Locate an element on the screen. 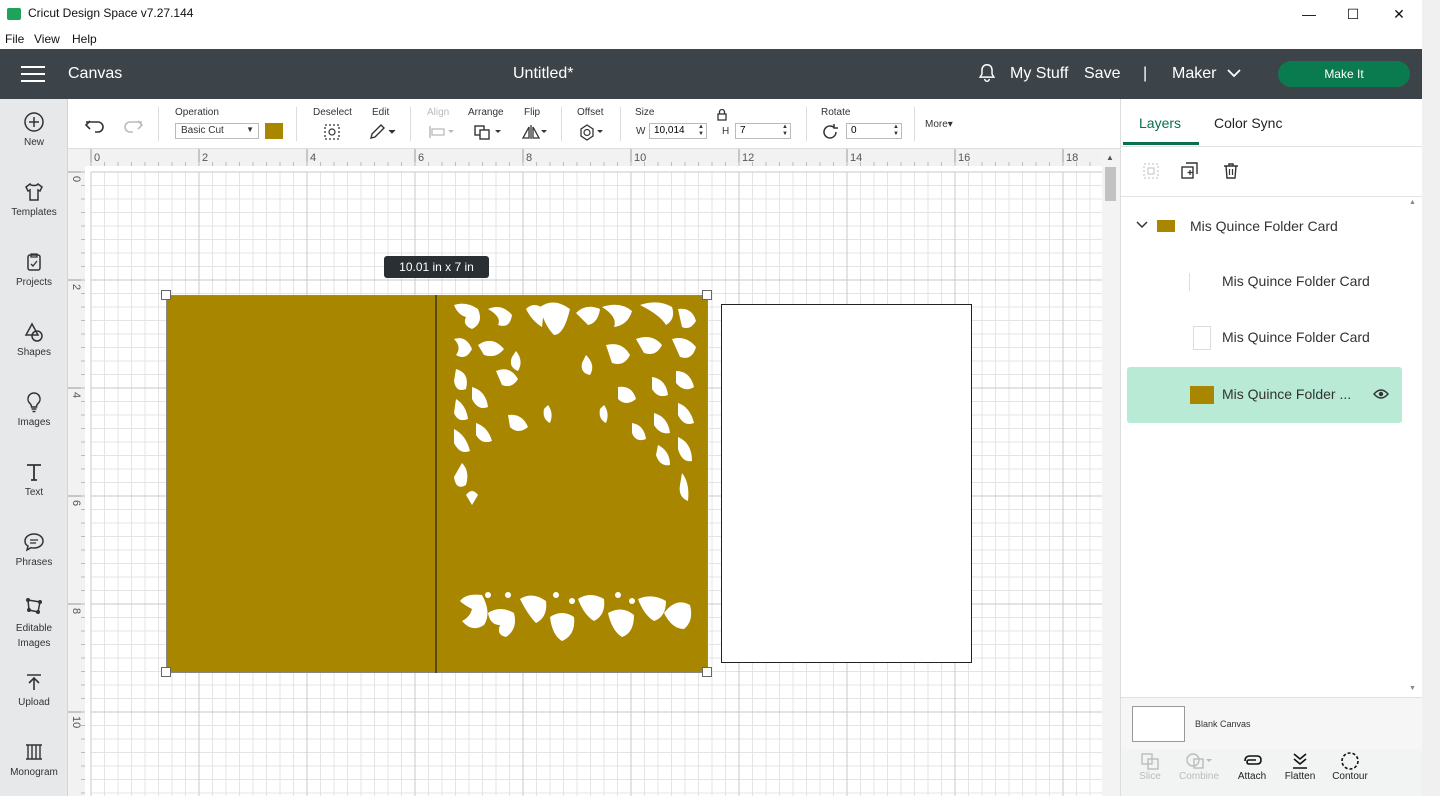 This screenshot has width=1440, height=796. width-field is located at coordinates (678, 130).